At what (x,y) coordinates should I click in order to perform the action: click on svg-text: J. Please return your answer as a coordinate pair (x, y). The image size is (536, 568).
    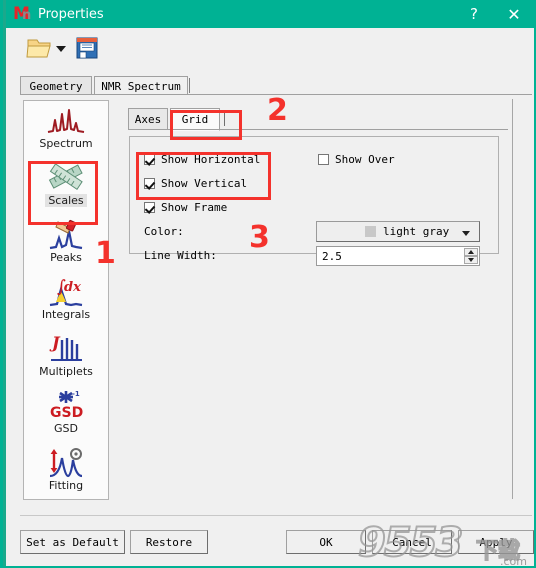
    Looking at the image, I should click on (55, 342).